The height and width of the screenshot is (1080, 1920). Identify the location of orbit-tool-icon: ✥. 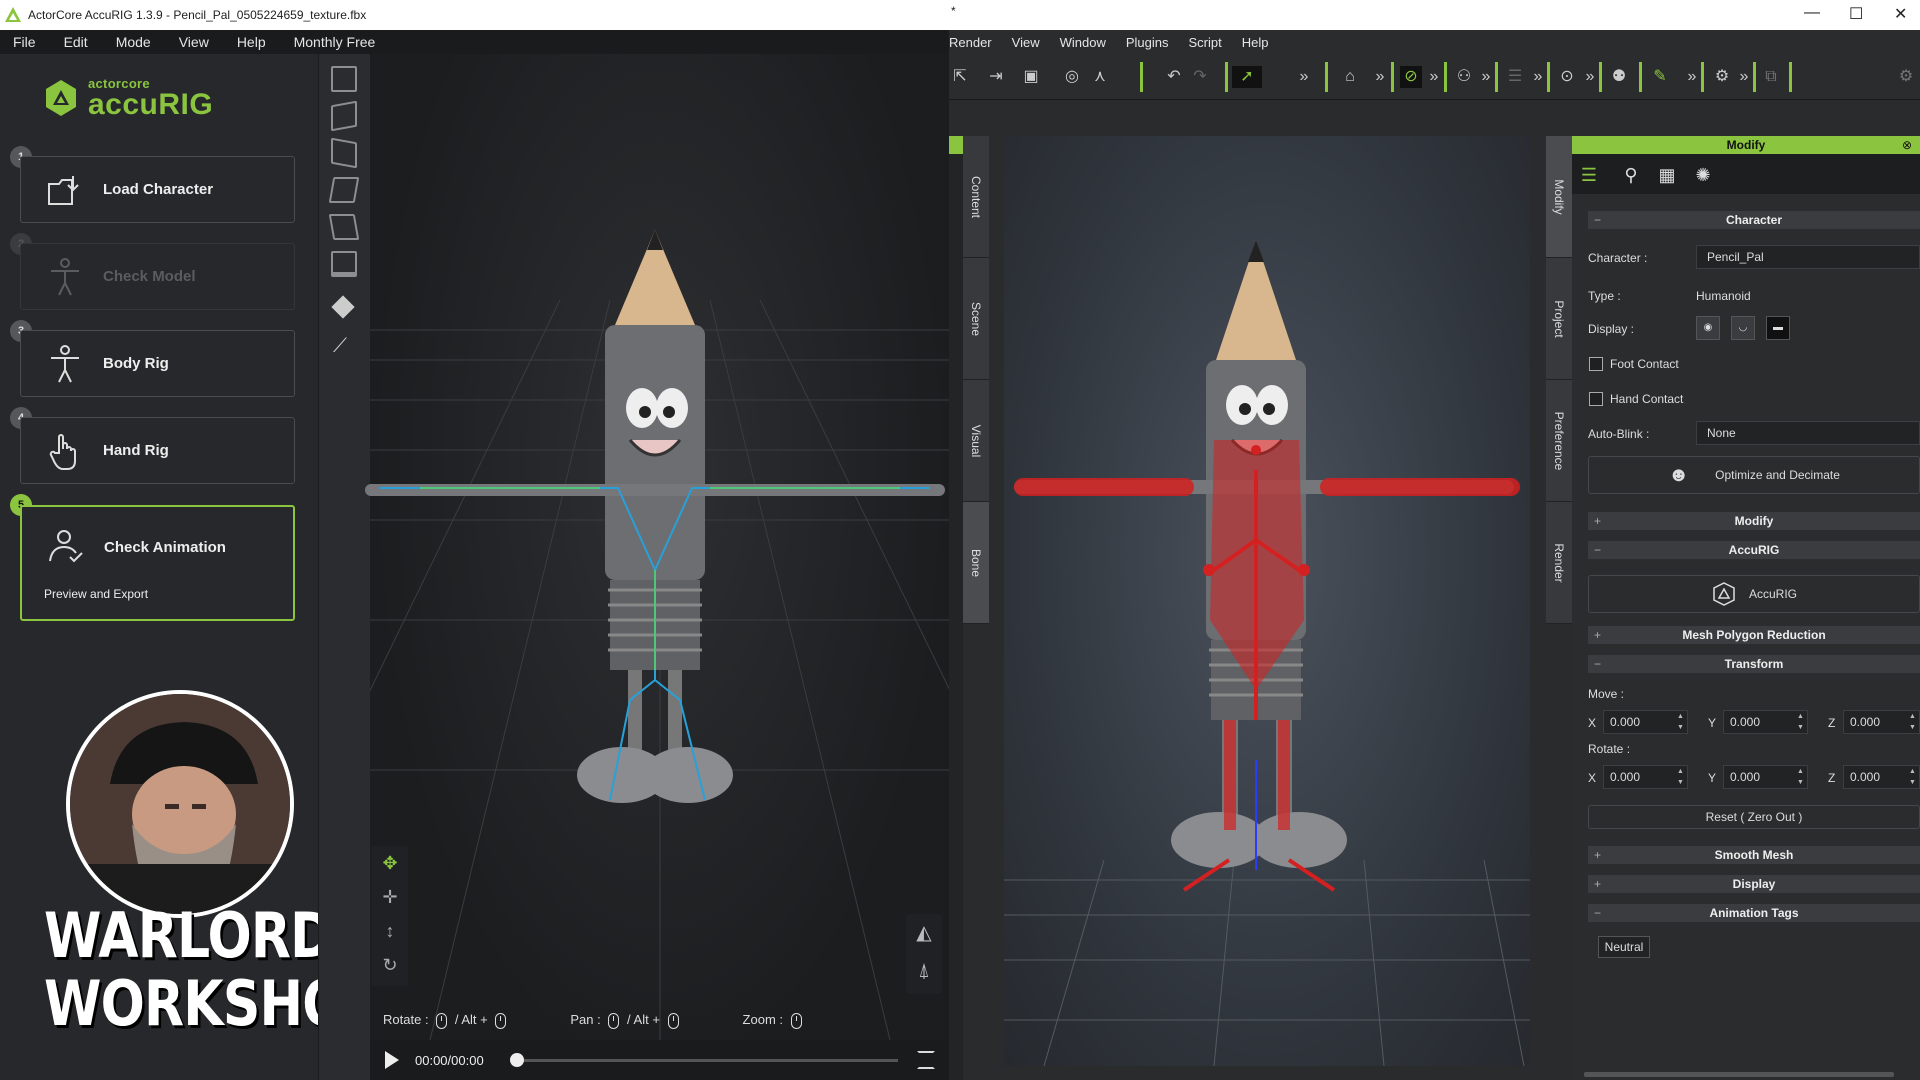
(390, 863).